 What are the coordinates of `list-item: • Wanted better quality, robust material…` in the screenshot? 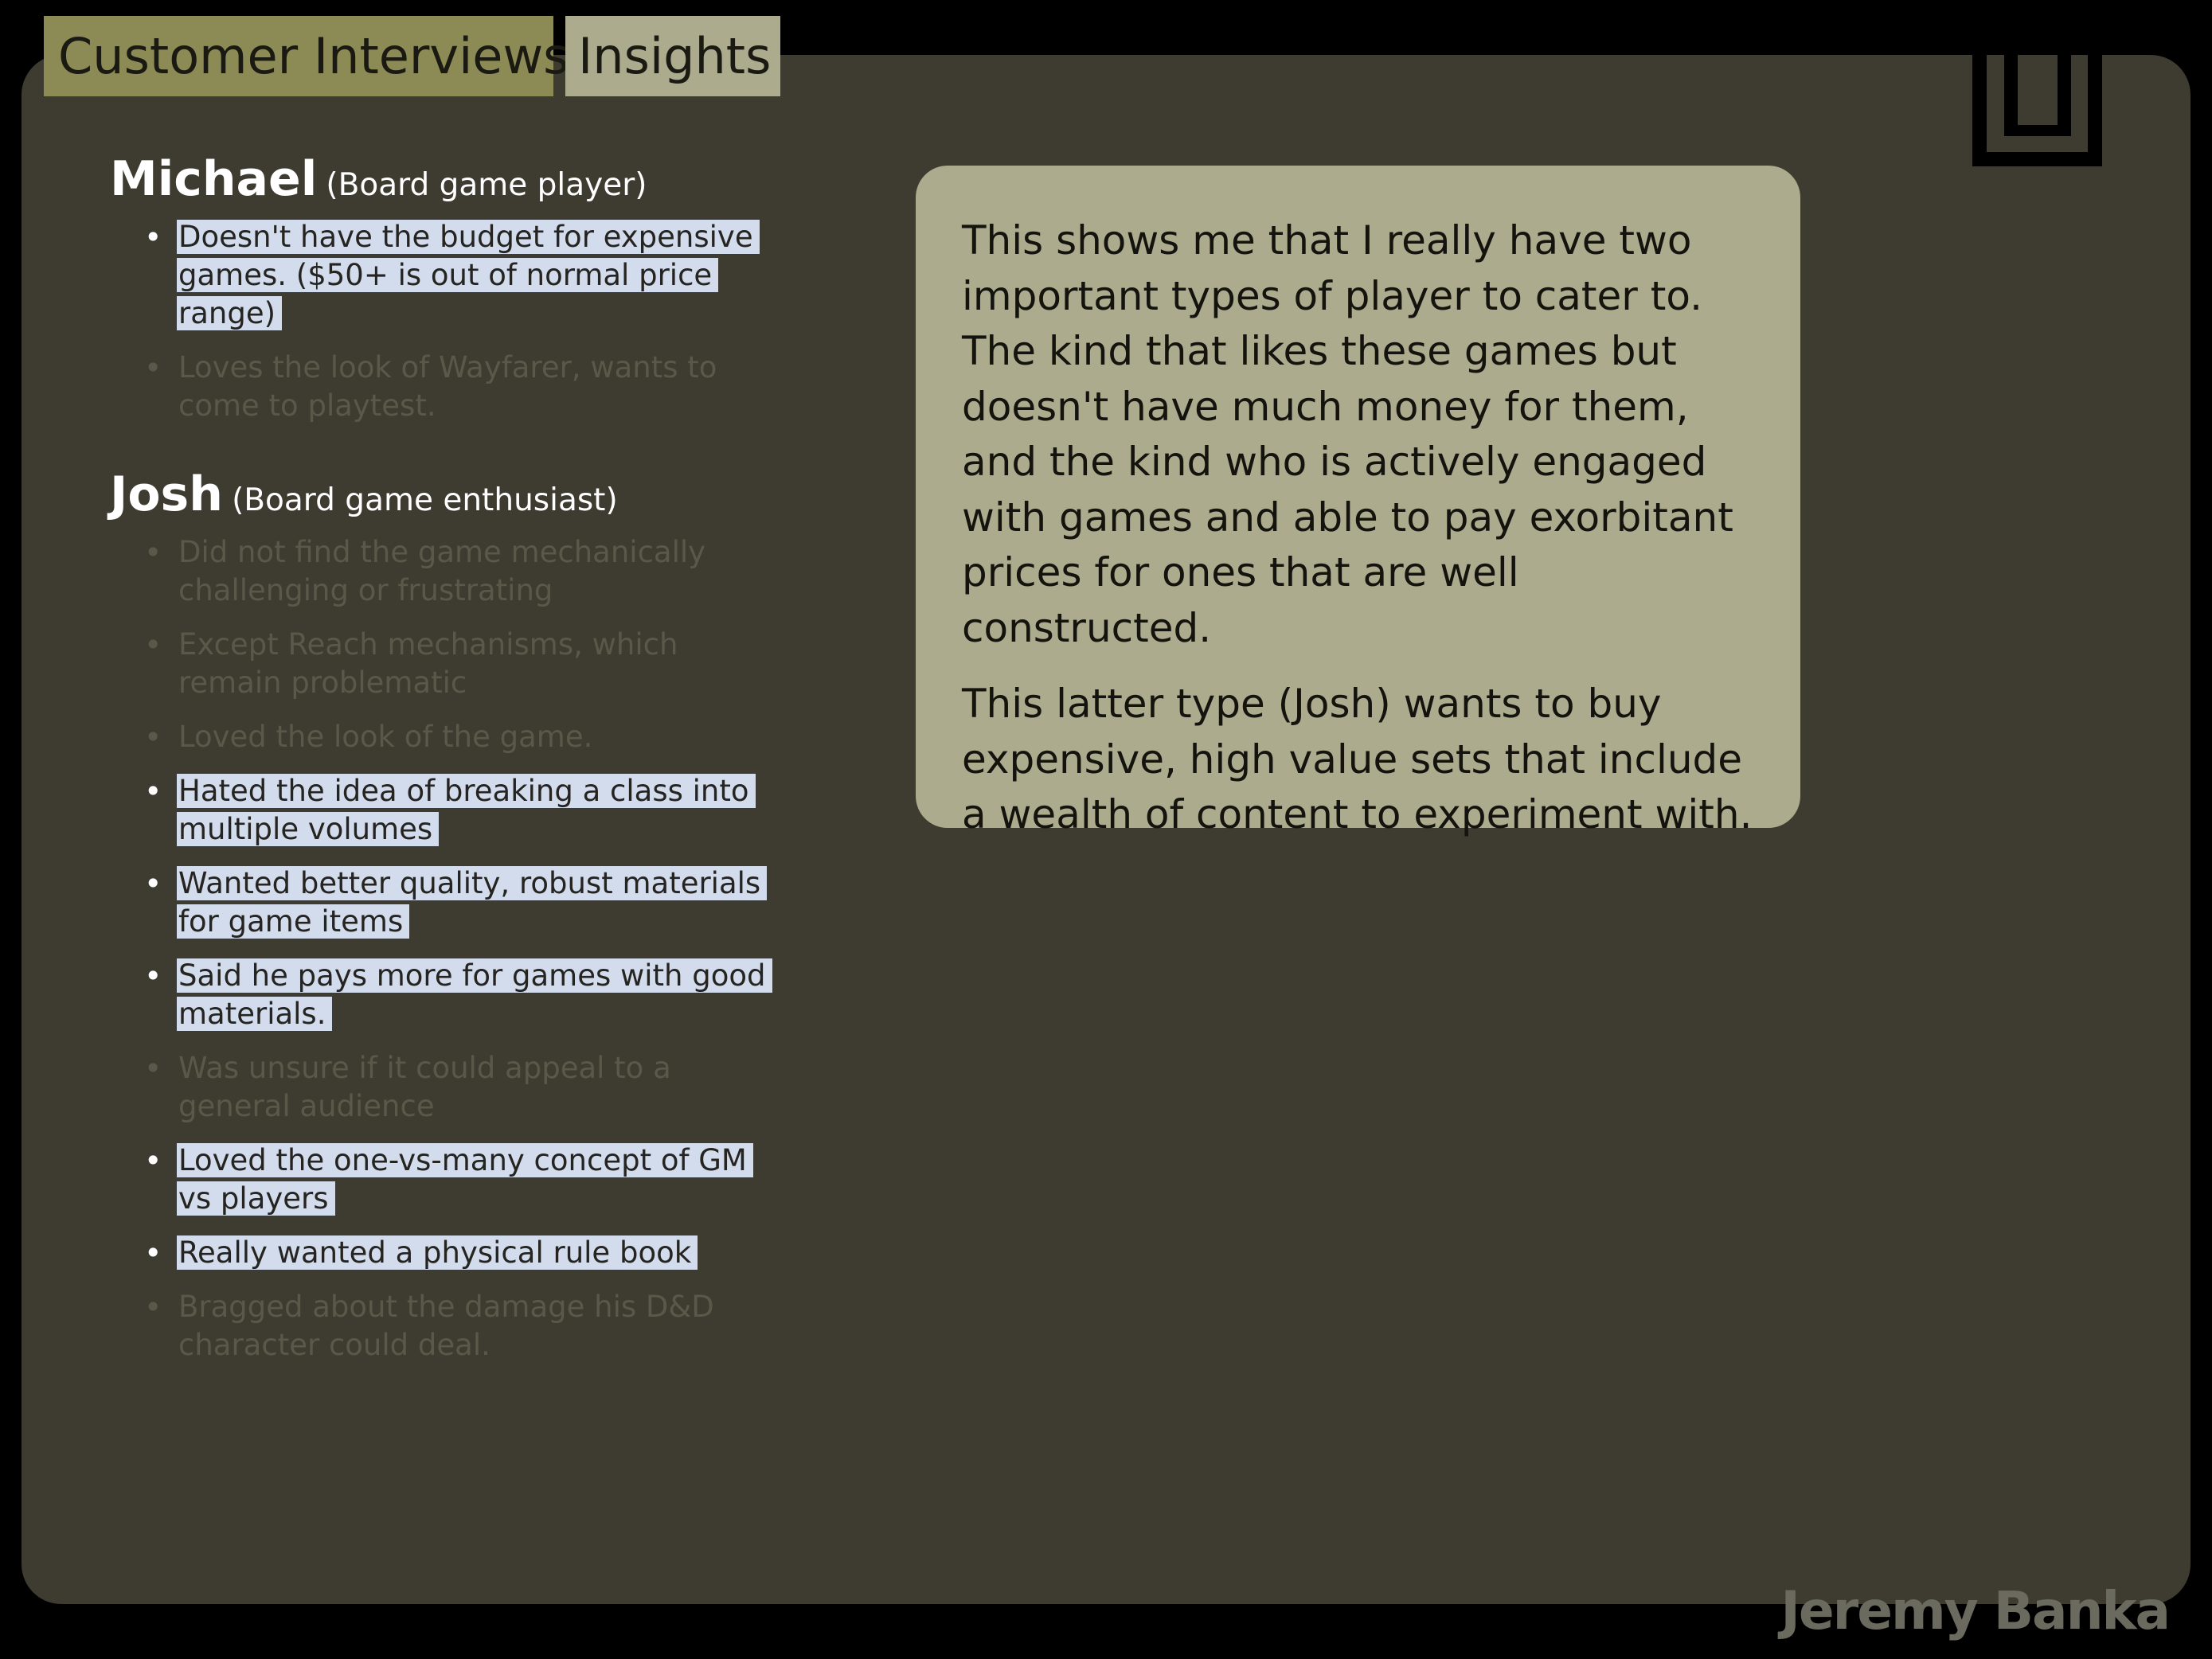 It's located at (440, 903).